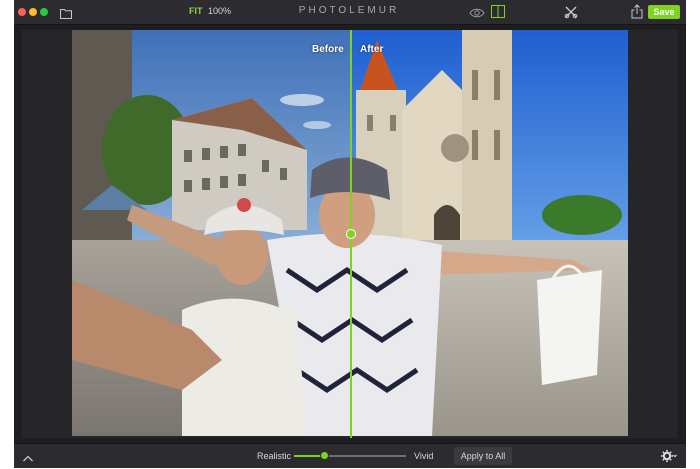  I want to click on bottom-bar: Realistic Vivid Apply to All, so click(350, 455).